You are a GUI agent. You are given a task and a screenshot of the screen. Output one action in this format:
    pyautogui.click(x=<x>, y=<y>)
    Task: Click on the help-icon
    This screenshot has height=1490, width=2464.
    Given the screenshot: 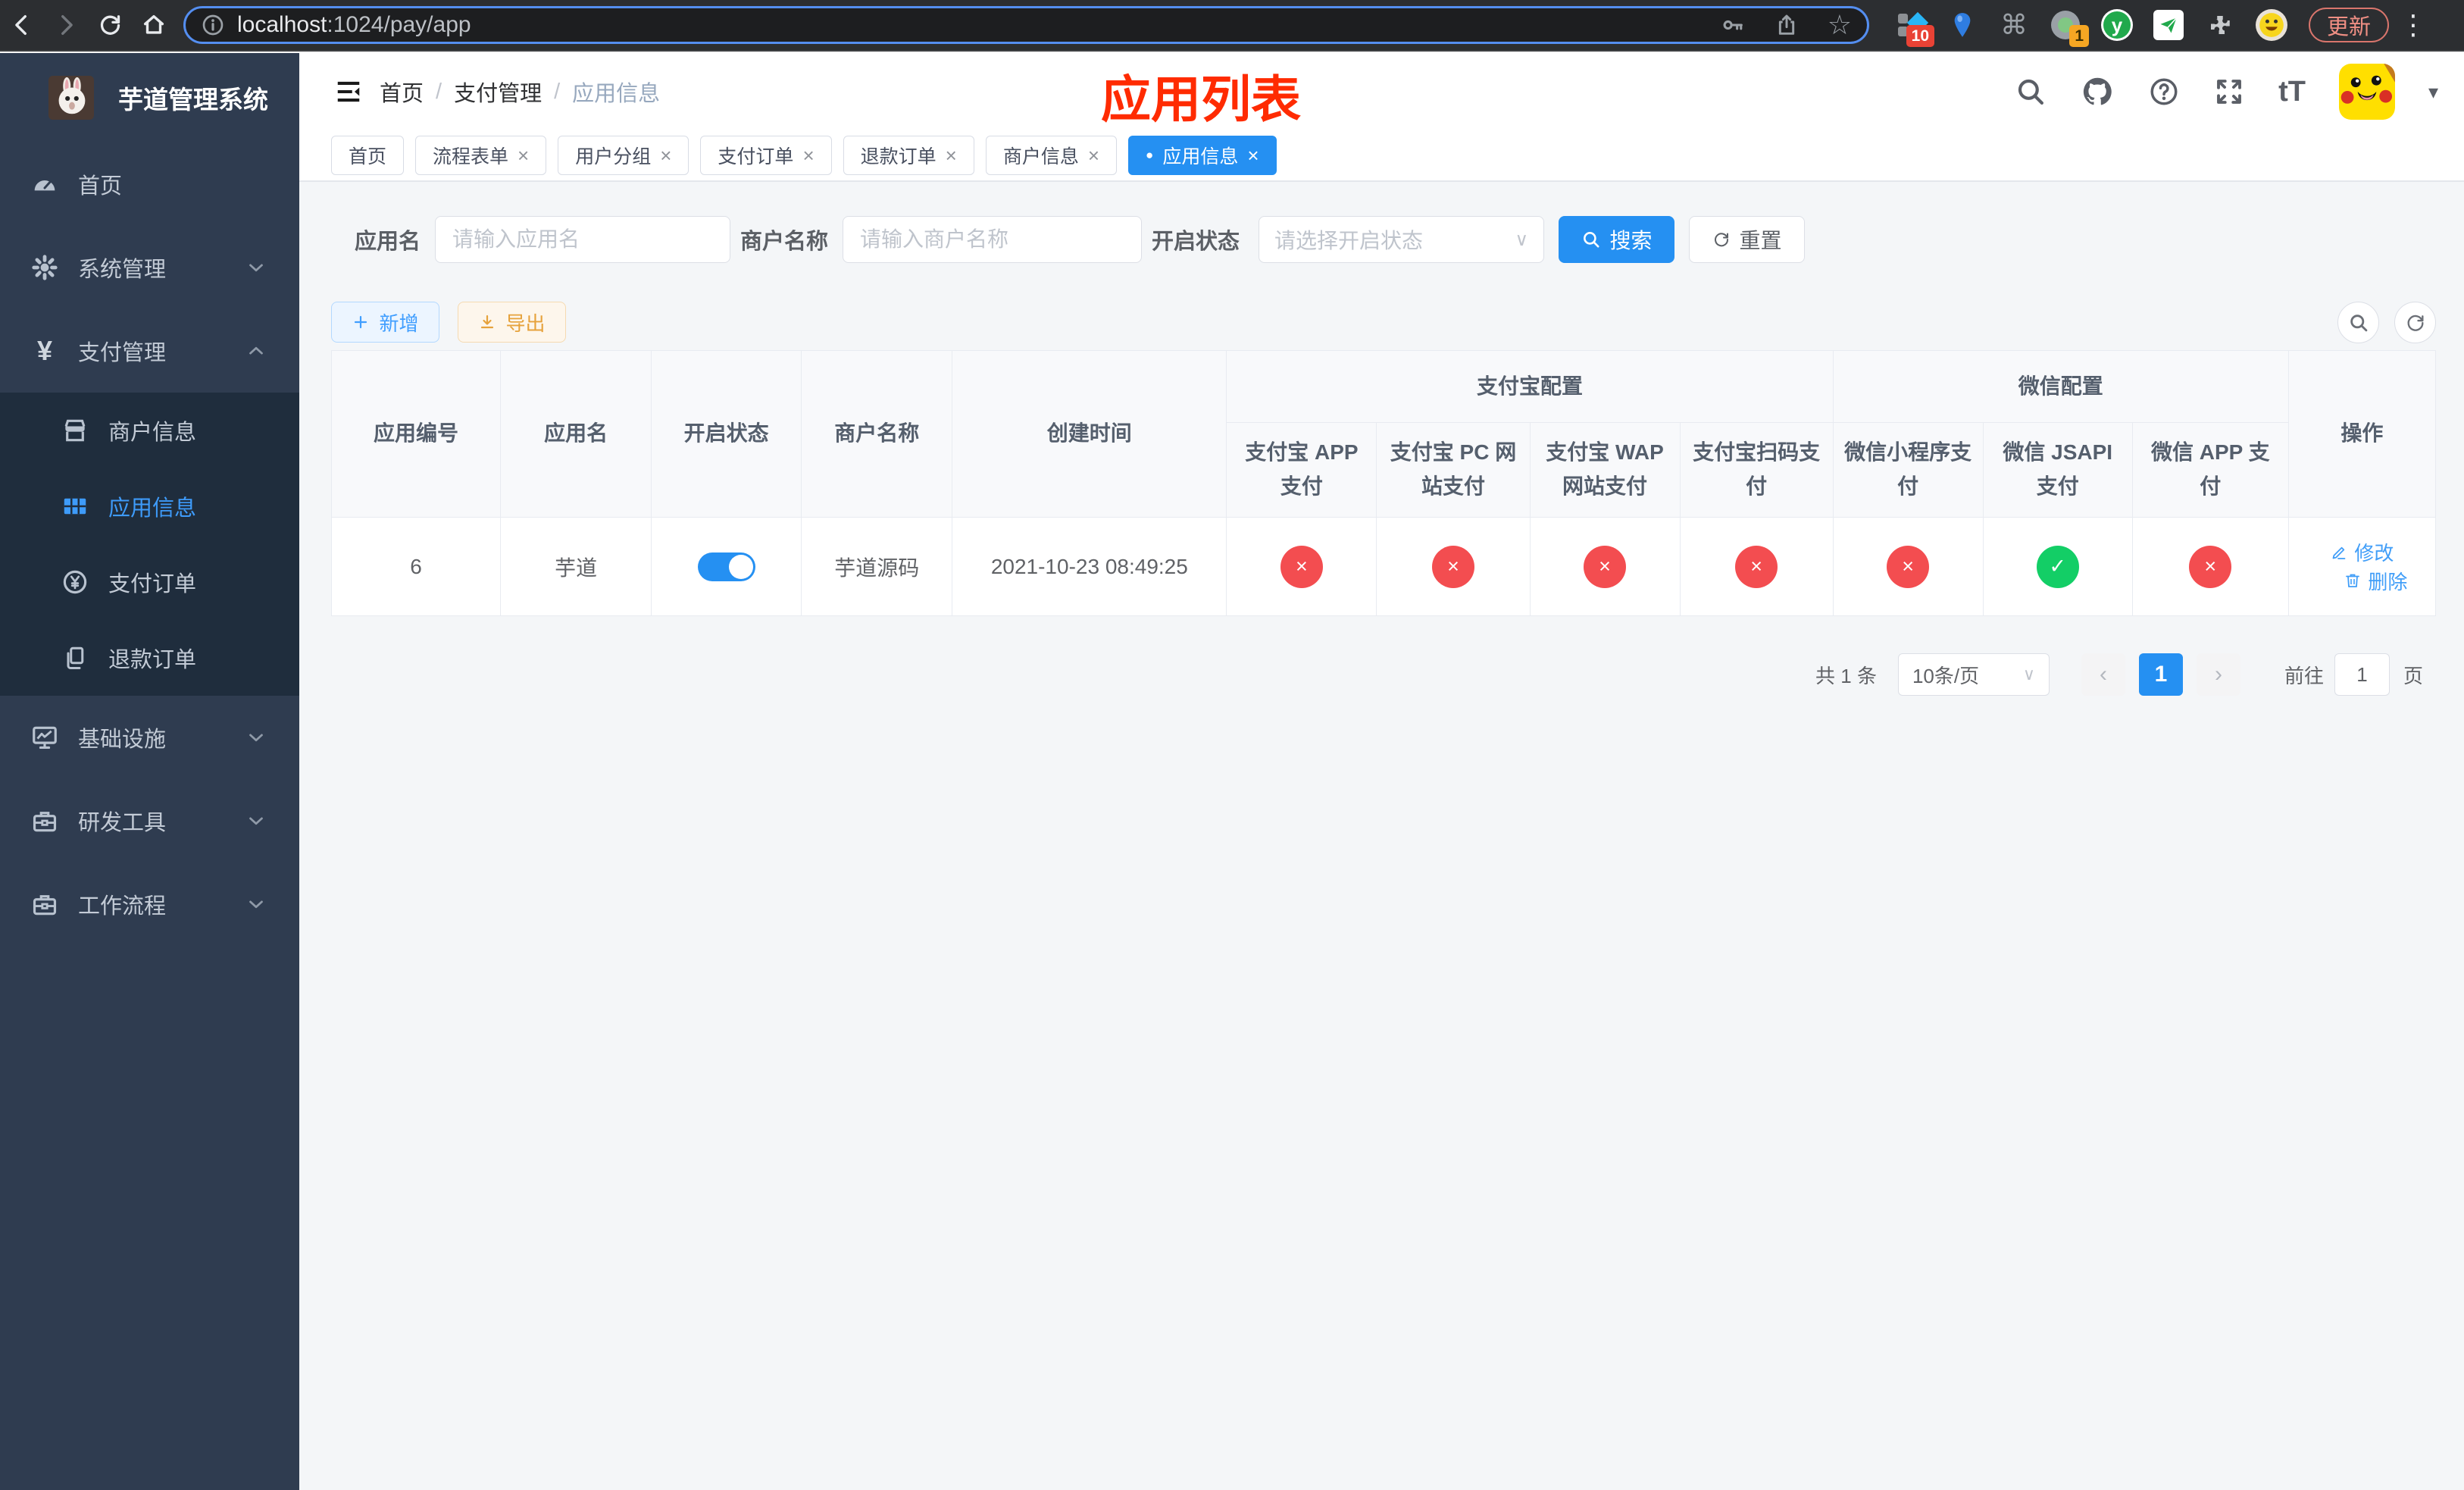 What is the action you would take?
    pyautogui.click(x=2164, y=92)
    